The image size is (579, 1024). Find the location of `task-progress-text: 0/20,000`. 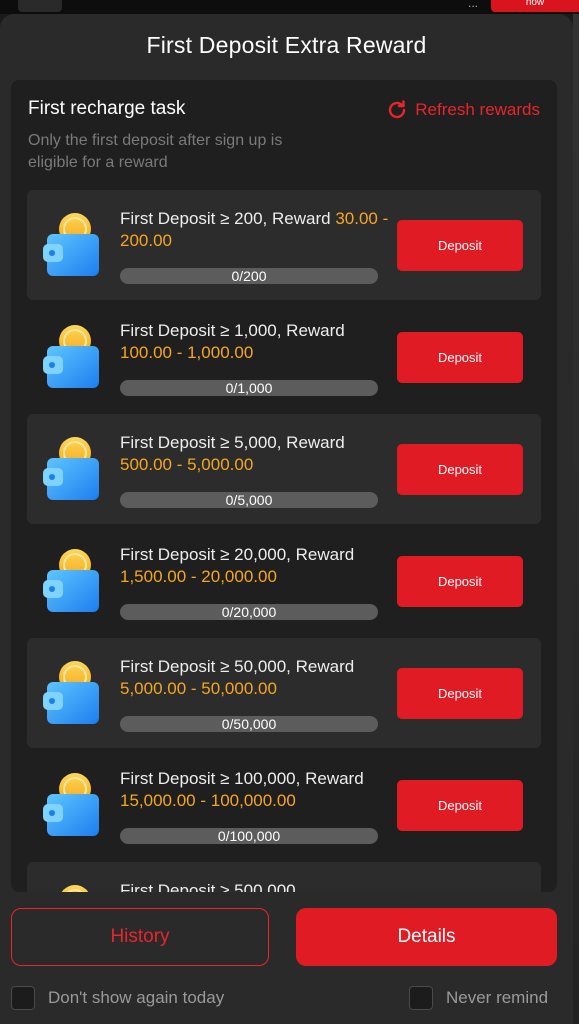

task-progress-text: 0/20,000 is located at coordinates (249, 612).